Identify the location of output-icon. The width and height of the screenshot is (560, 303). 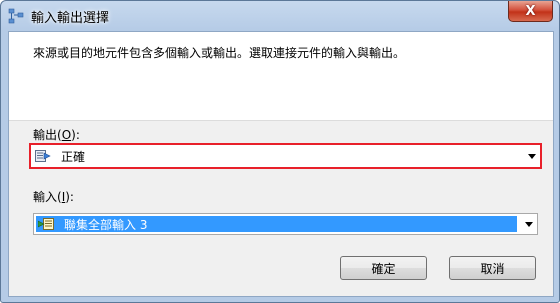
(43, 156).